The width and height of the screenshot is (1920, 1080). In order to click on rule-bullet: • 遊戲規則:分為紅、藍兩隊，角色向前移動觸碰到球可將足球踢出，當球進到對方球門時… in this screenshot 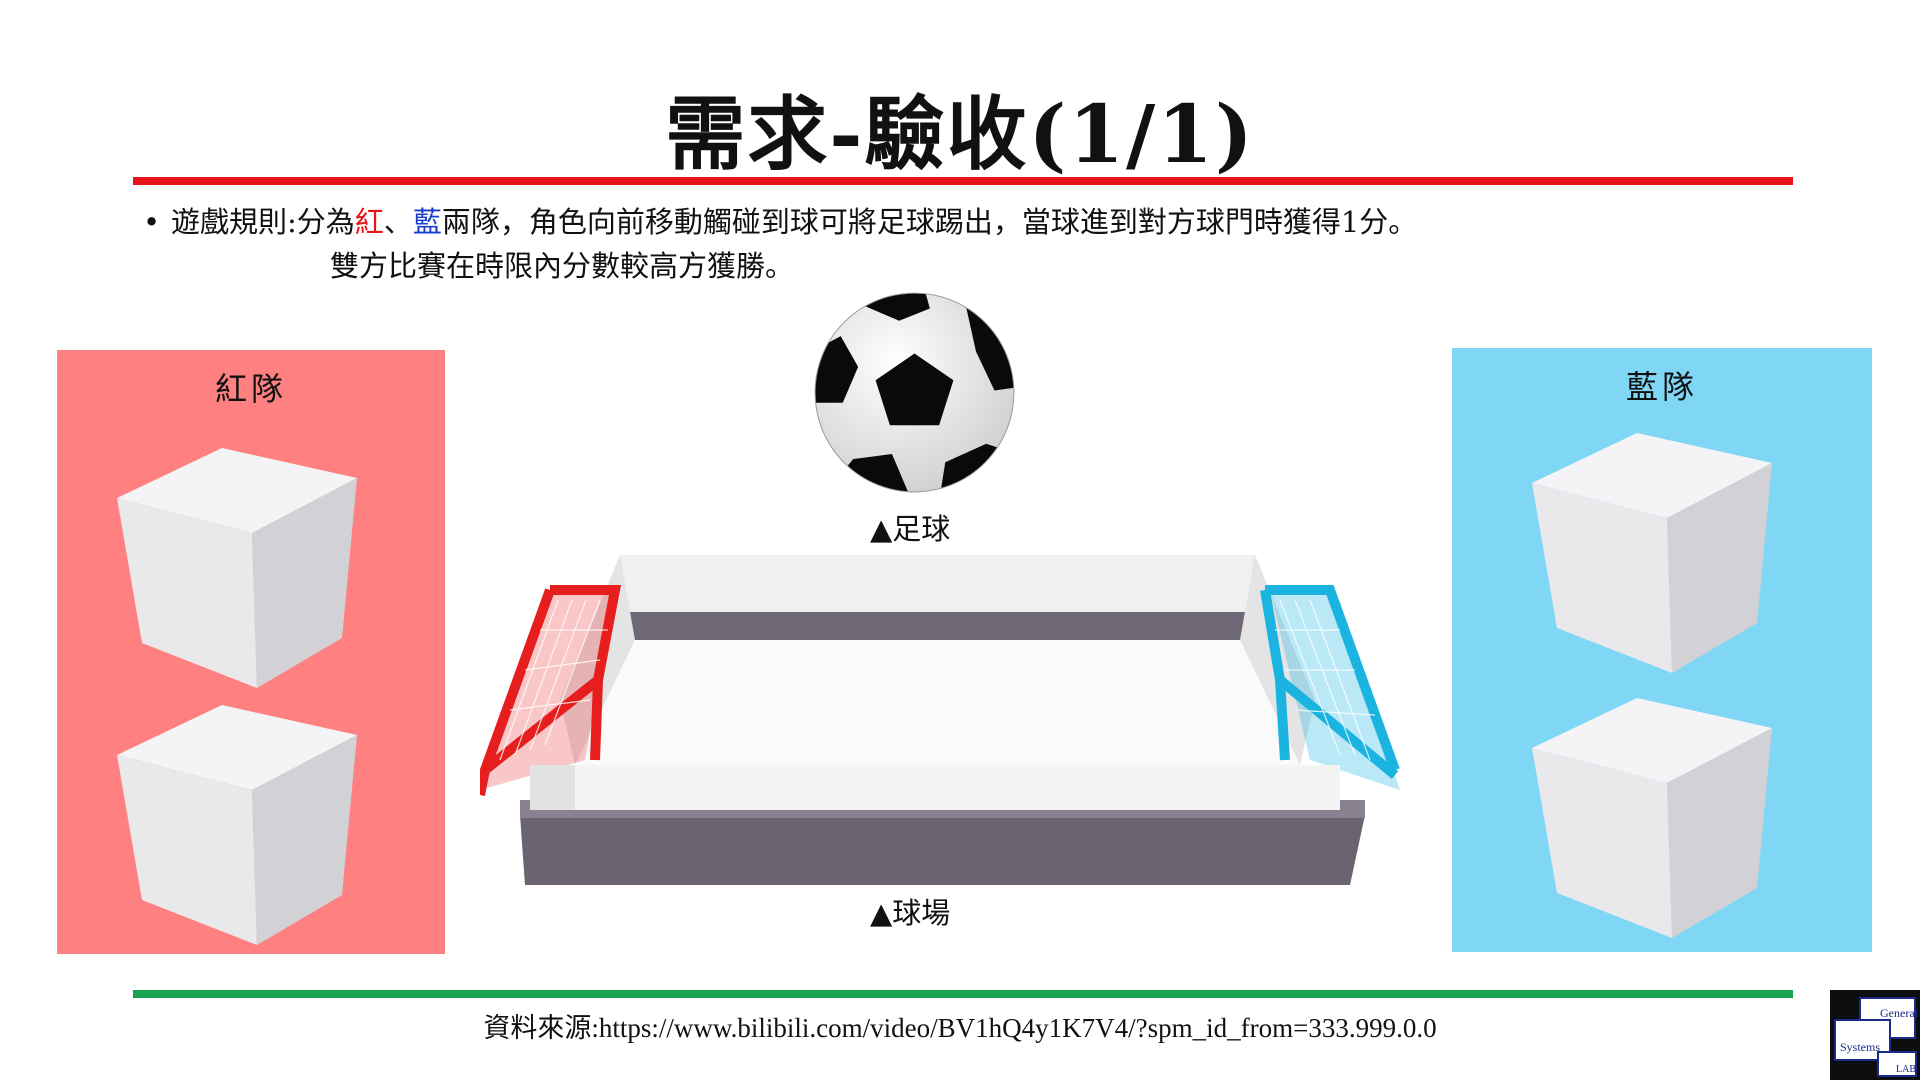, I will do `click(780, 222)`.